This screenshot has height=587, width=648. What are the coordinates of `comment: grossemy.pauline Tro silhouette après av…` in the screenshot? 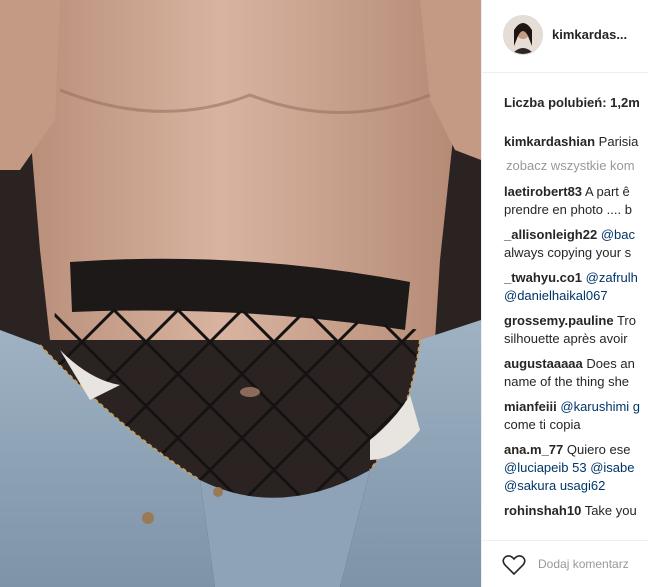 It's located at (576, 330).